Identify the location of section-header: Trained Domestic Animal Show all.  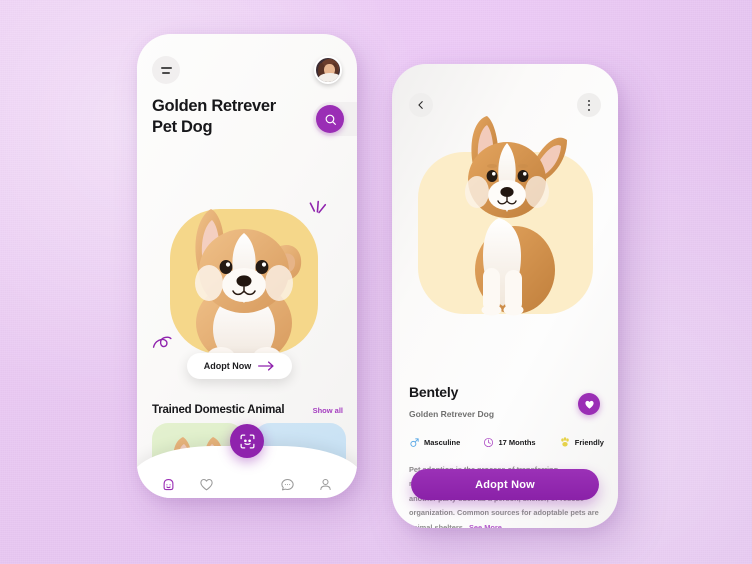
(247, 410).